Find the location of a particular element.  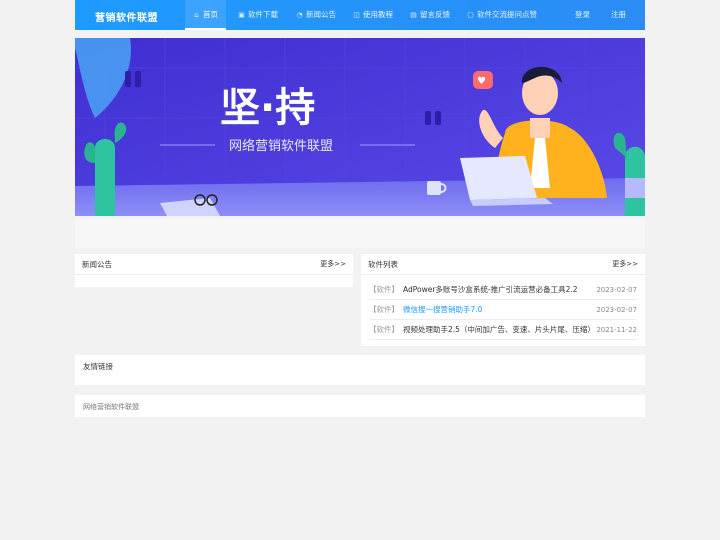

news-panel-title: 新闻公告 is located at coordinates (97, 264).